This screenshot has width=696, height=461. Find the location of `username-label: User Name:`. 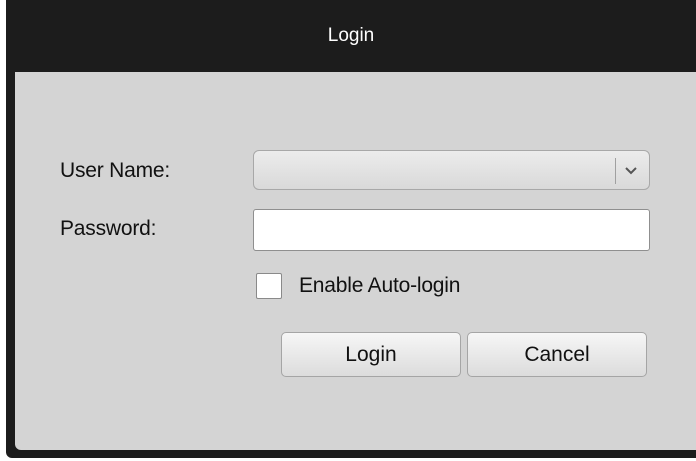

username-label: User Name: is located at coordinates (115, 170).